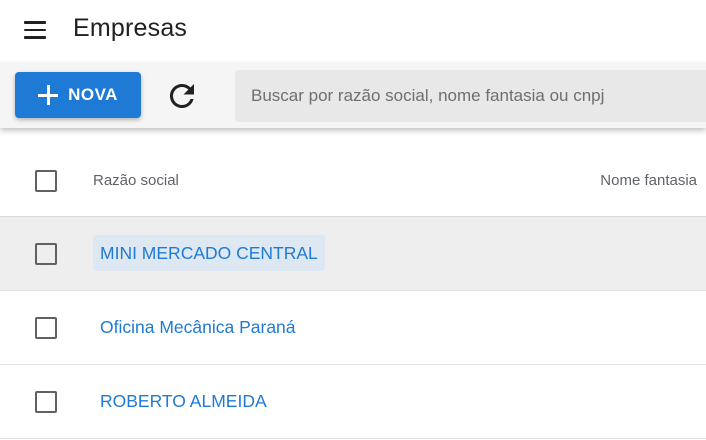 The image size is (706, 440). Describe the element at coordinates (353, 31) in the screenshot. I see `app-bar: Empresas` at that location.